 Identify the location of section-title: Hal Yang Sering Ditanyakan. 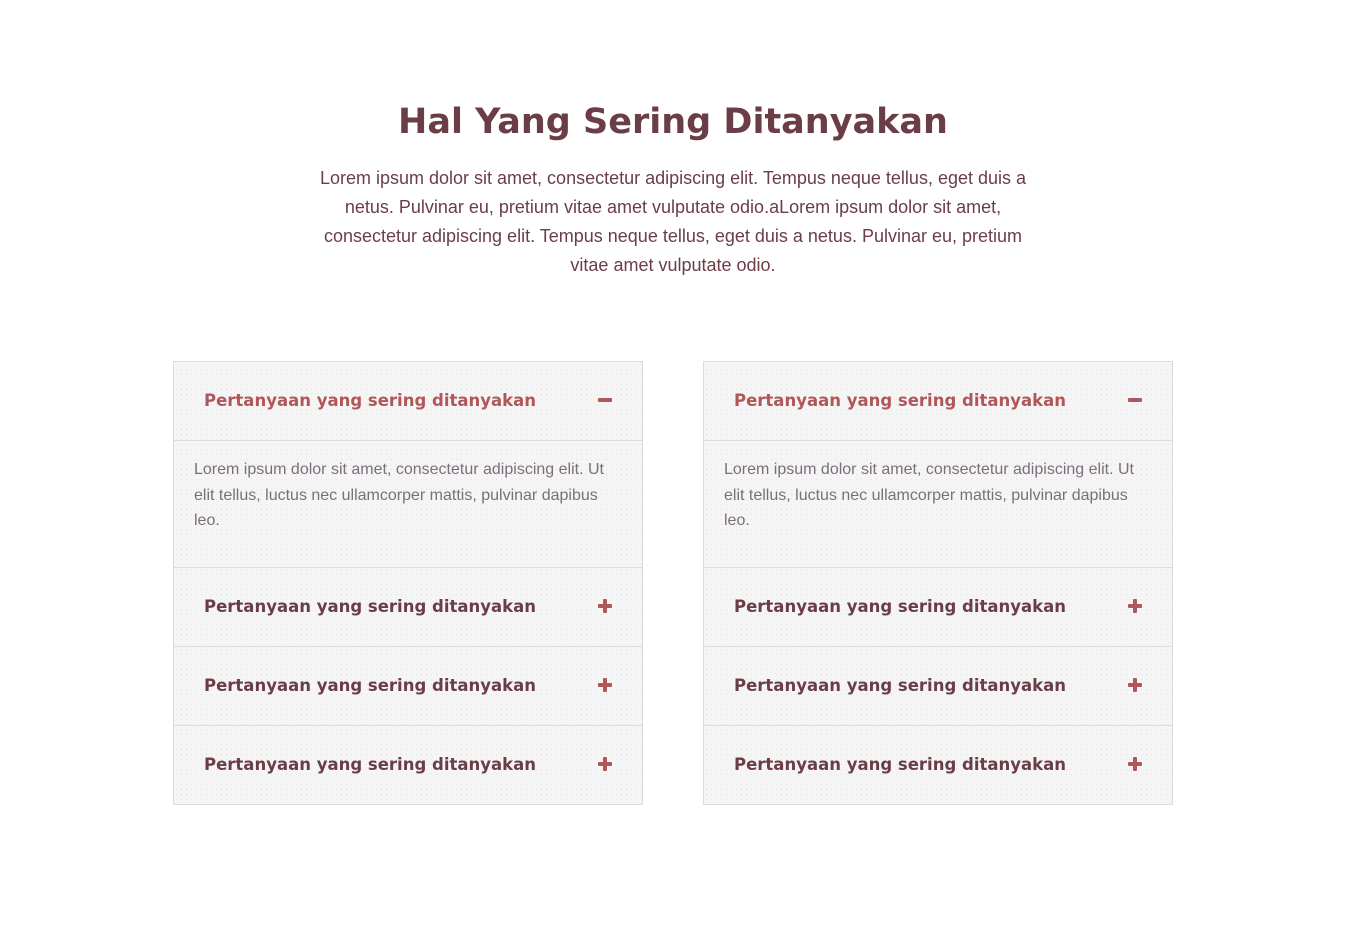
(673, 122).